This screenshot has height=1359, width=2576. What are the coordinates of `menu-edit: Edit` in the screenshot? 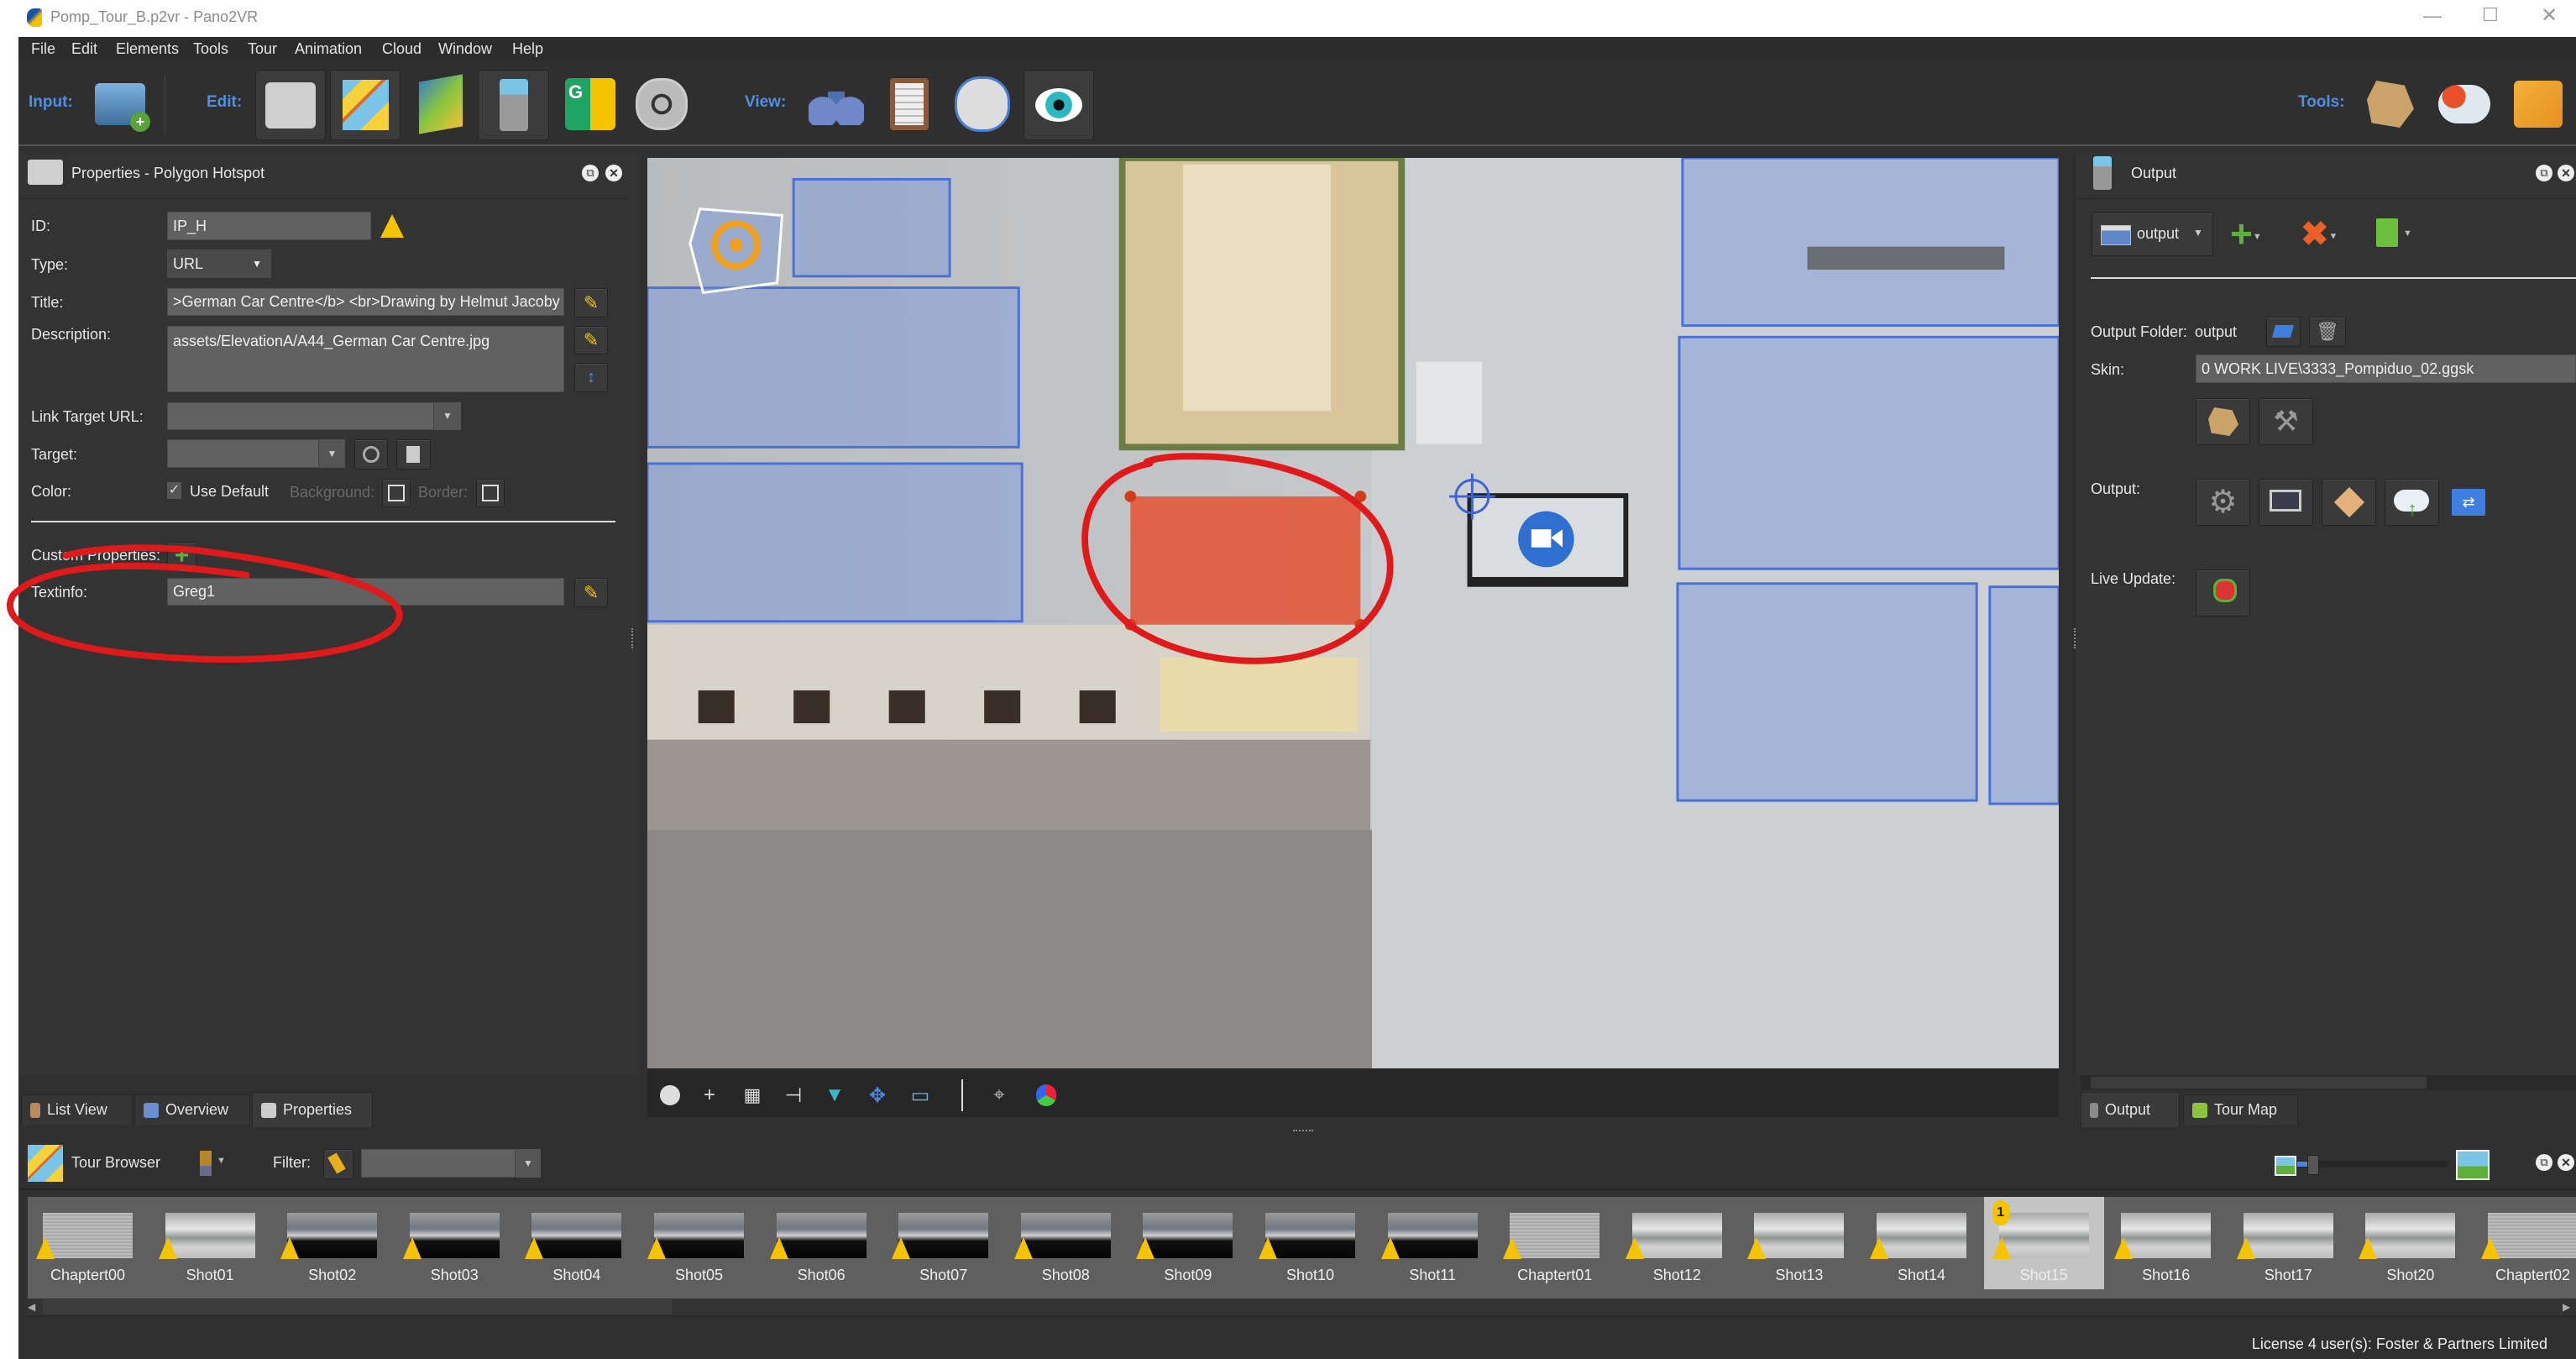 It's located at (84, 49).